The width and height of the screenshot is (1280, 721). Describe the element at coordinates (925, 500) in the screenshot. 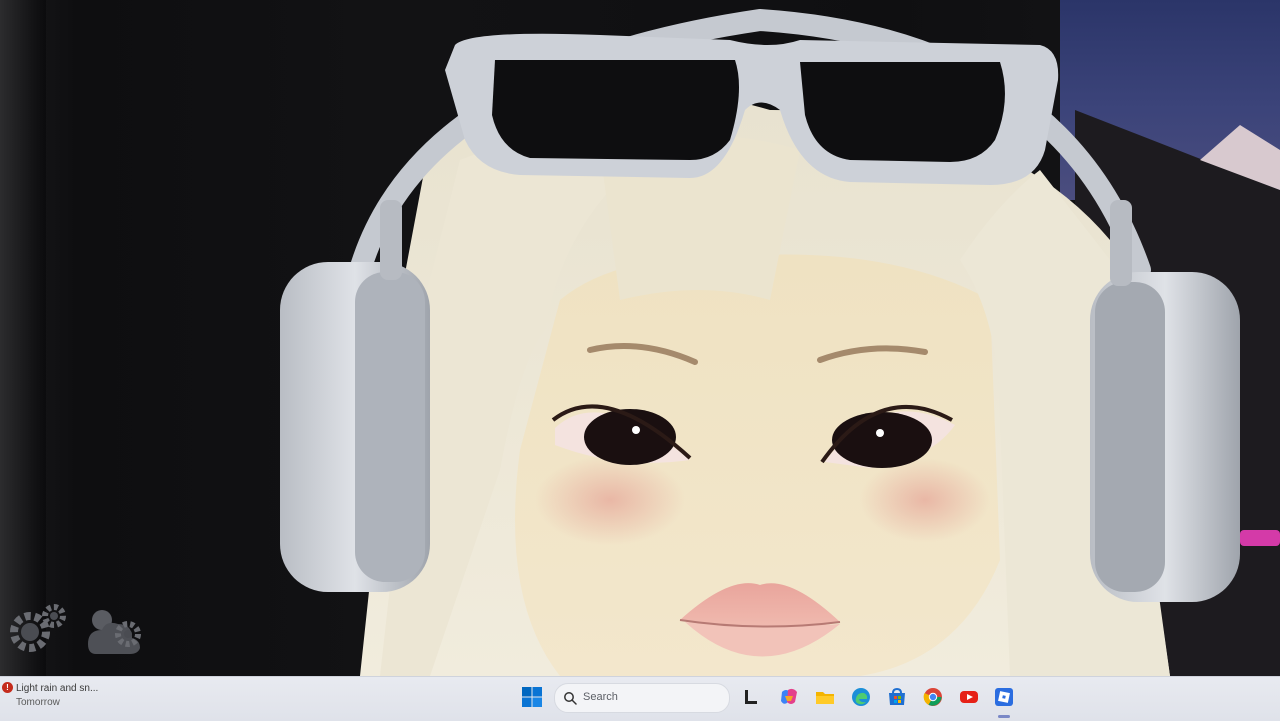

I see `blush-right` at that location.